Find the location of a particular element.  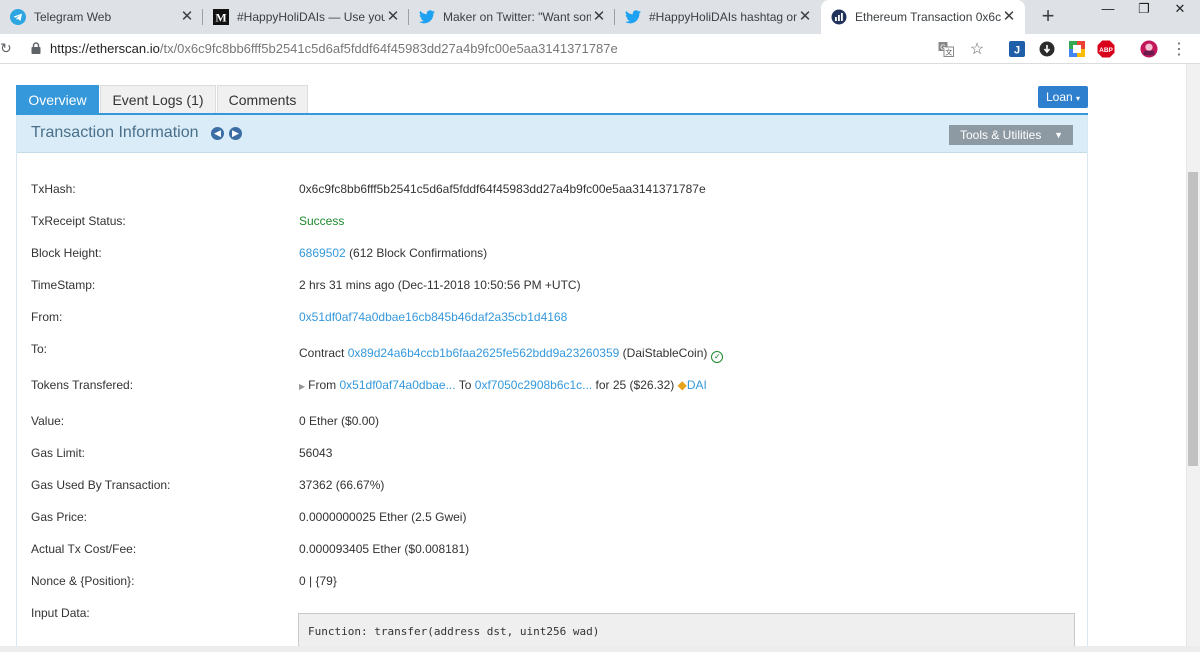

abp-icon: ABP is located at coordinates (1106, 49).